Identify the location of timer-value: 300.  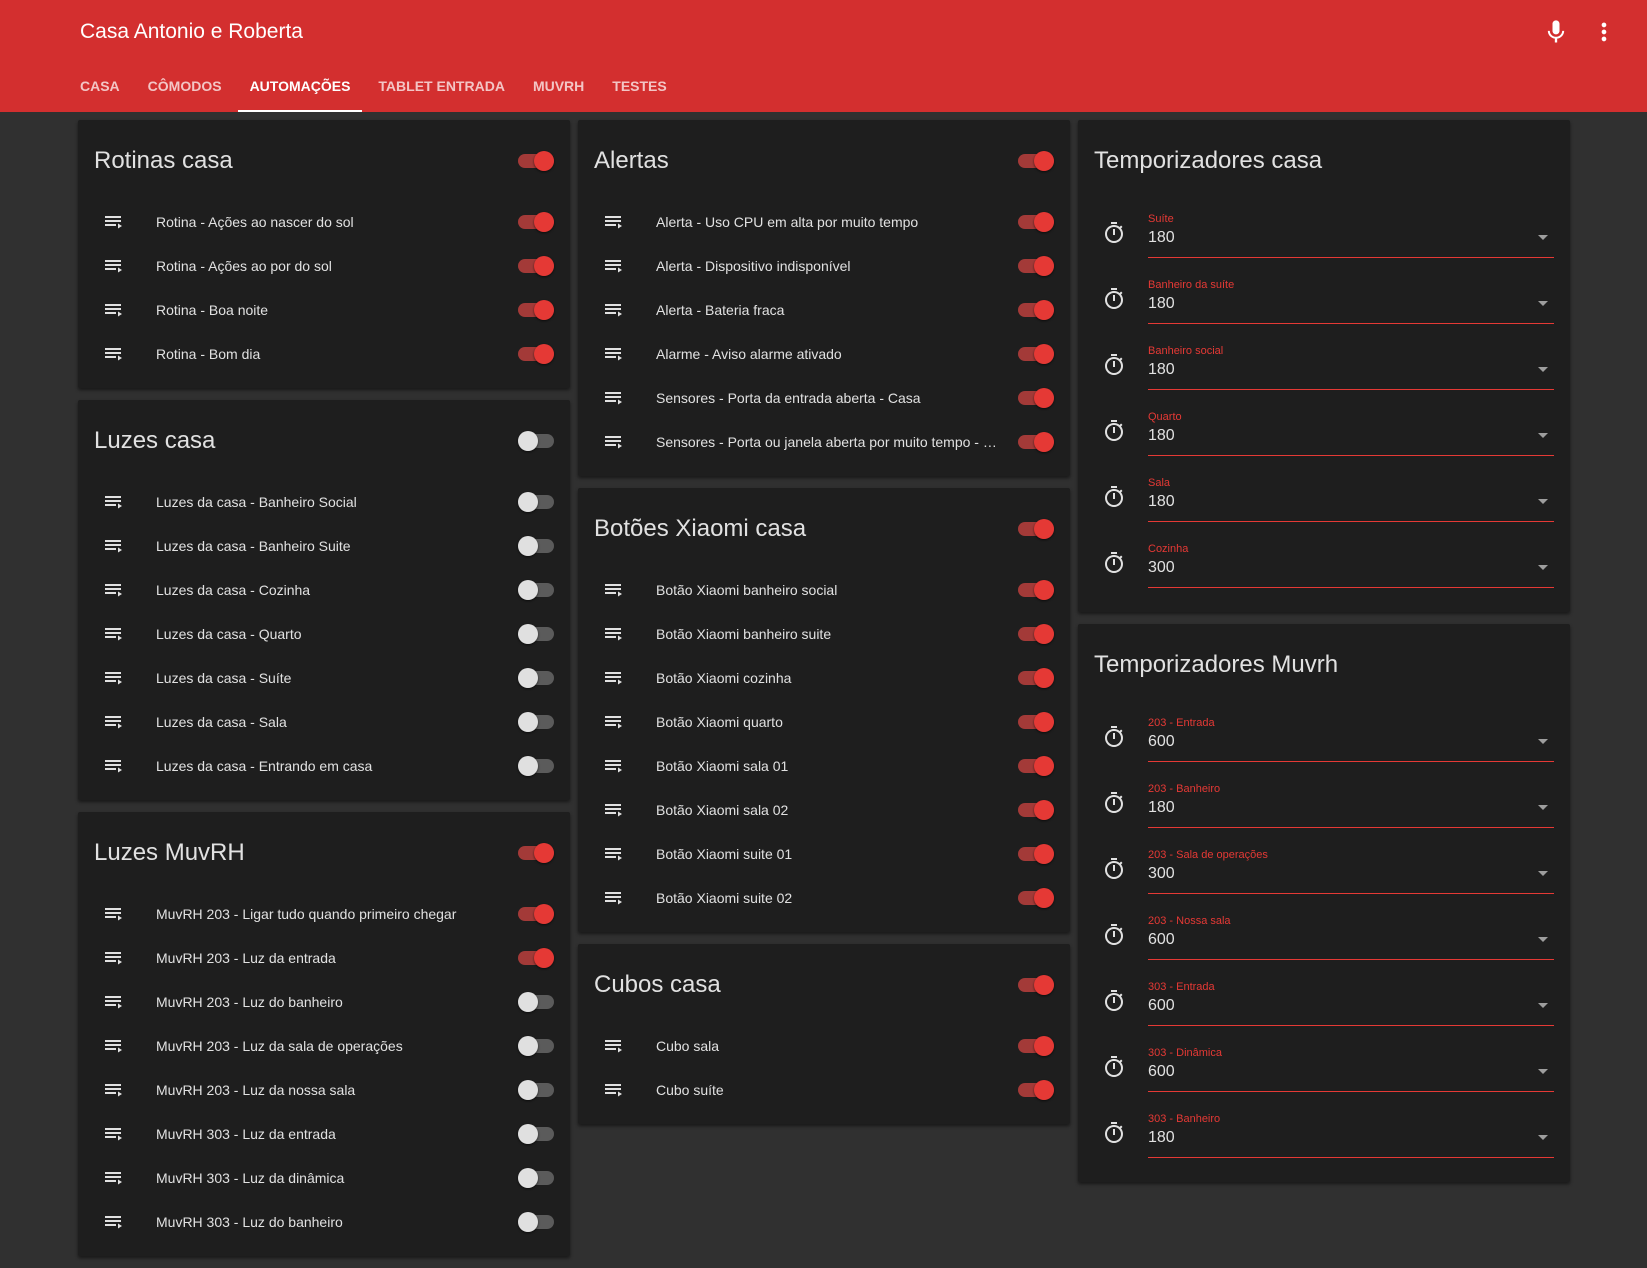
(1161, 567).